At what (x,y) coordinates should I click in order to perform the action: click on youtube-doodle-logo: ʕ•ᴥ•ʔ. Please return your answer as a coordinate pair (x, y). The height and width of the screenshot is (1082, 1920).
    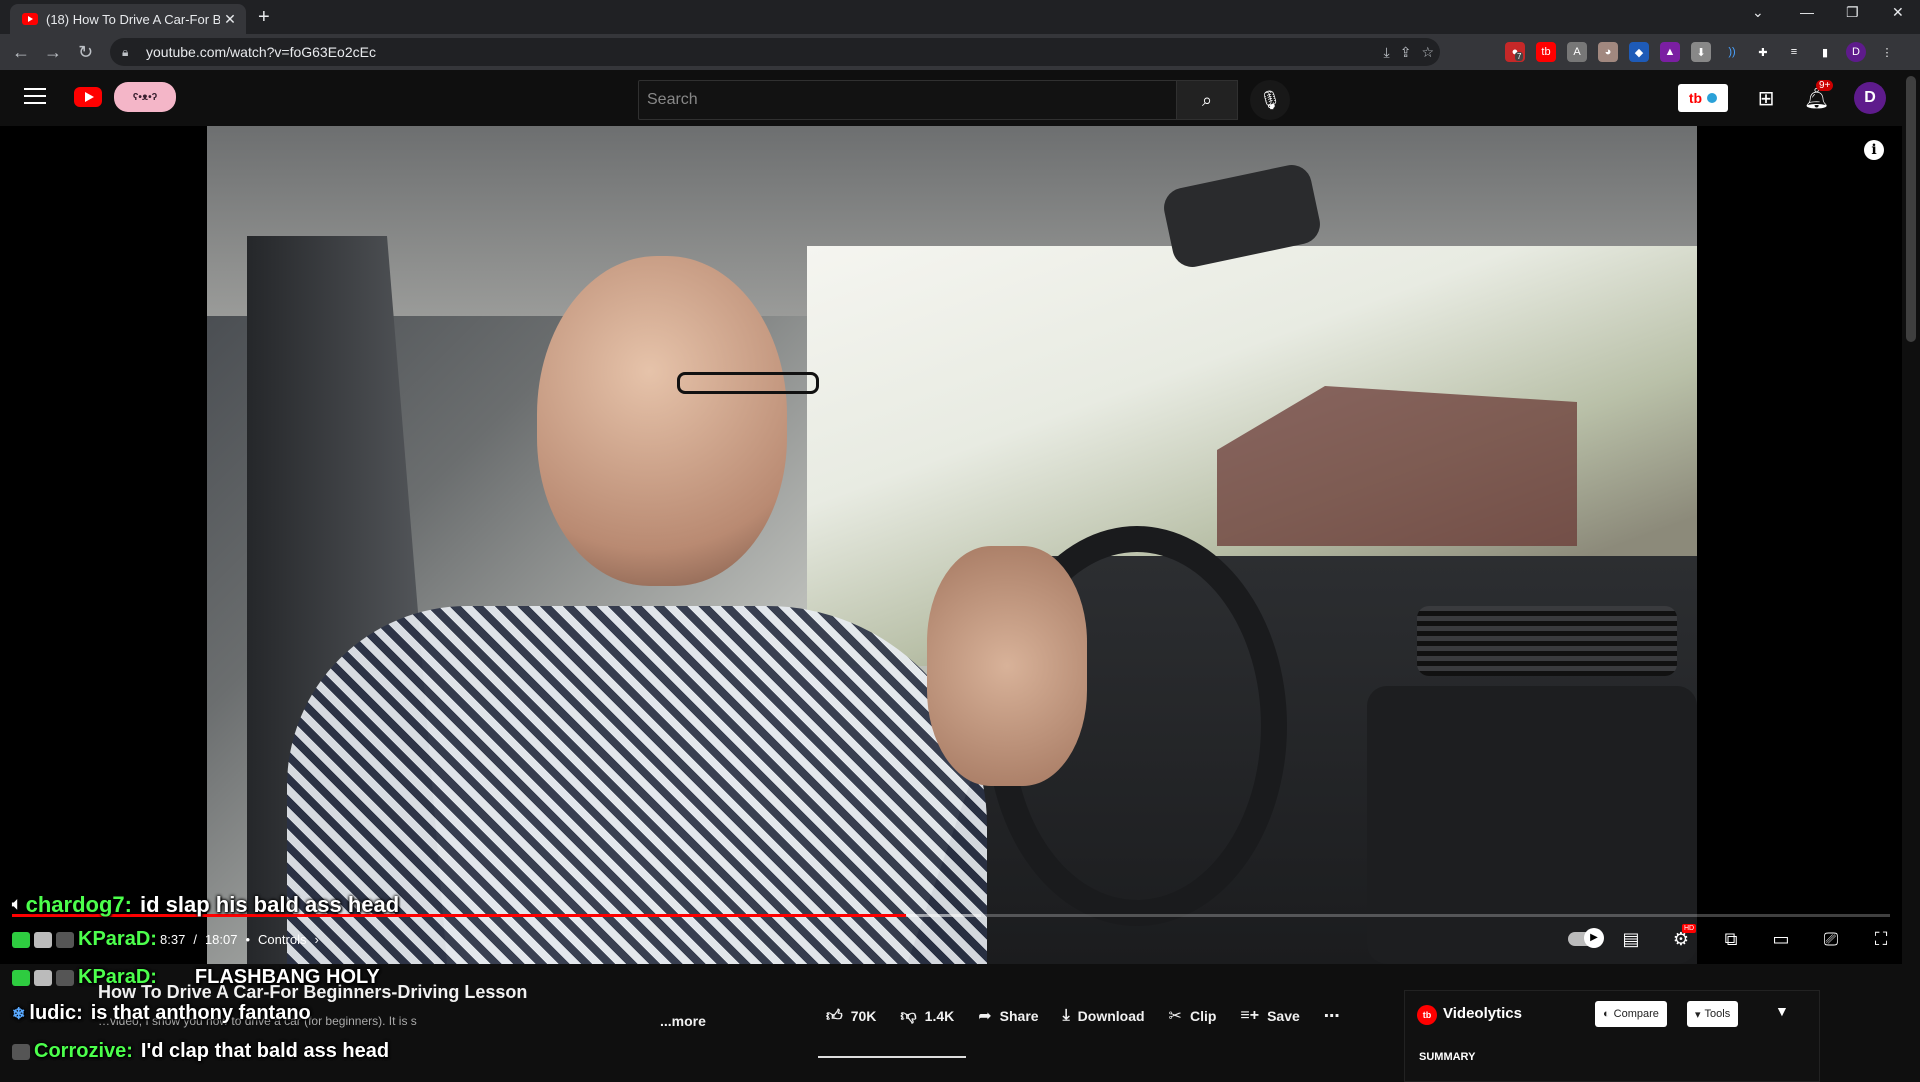
    Looking at the image, I should click on (145, 97).